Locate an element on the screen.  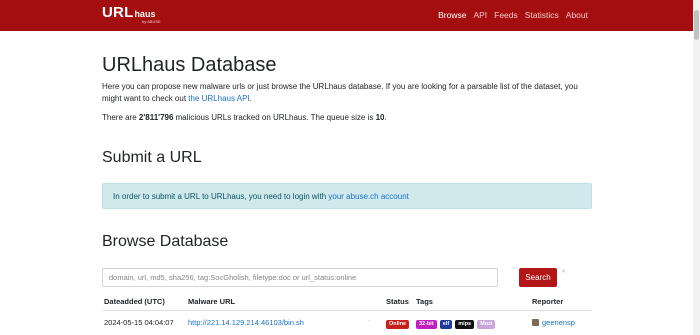
row-reporter: geenensp is located at coordinates (553, 322).